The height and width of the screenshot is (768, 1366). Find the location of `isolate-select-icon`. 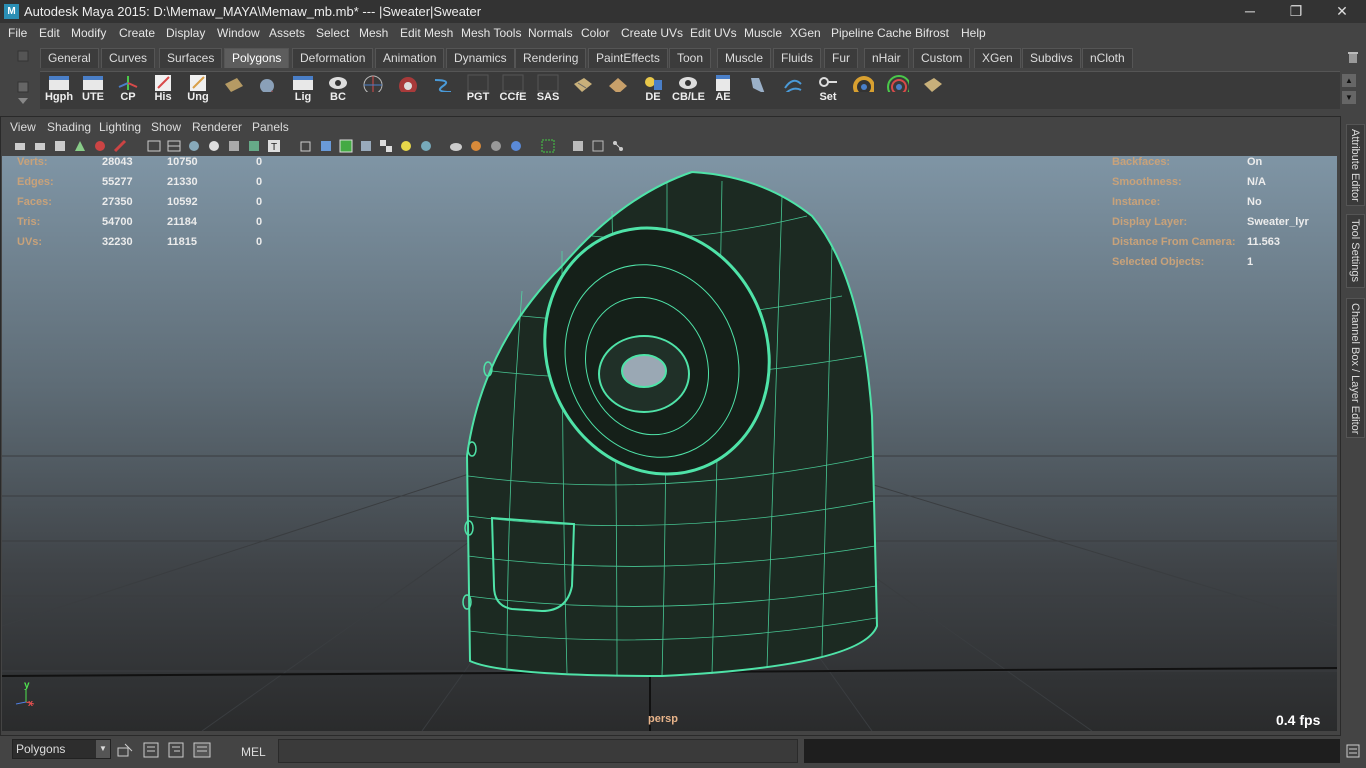

isolate-select-icon is located at coordinates (548, 146).